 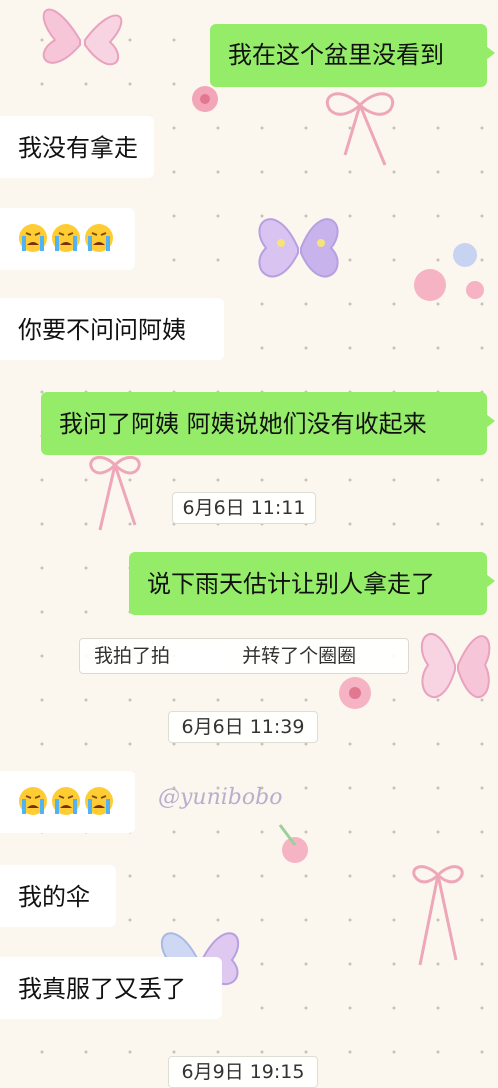 I want to click on outgoing-message: 我问了阿姨 阿姨说她们没有收起来, so click(x=268, y=423).